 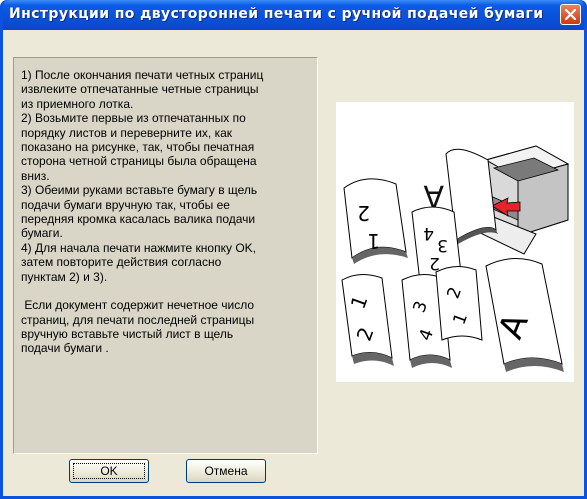 What do you see at coordinates (442, 245) in the screenshot?
I see `svg-text: 3` at bounding box center [442, 245].